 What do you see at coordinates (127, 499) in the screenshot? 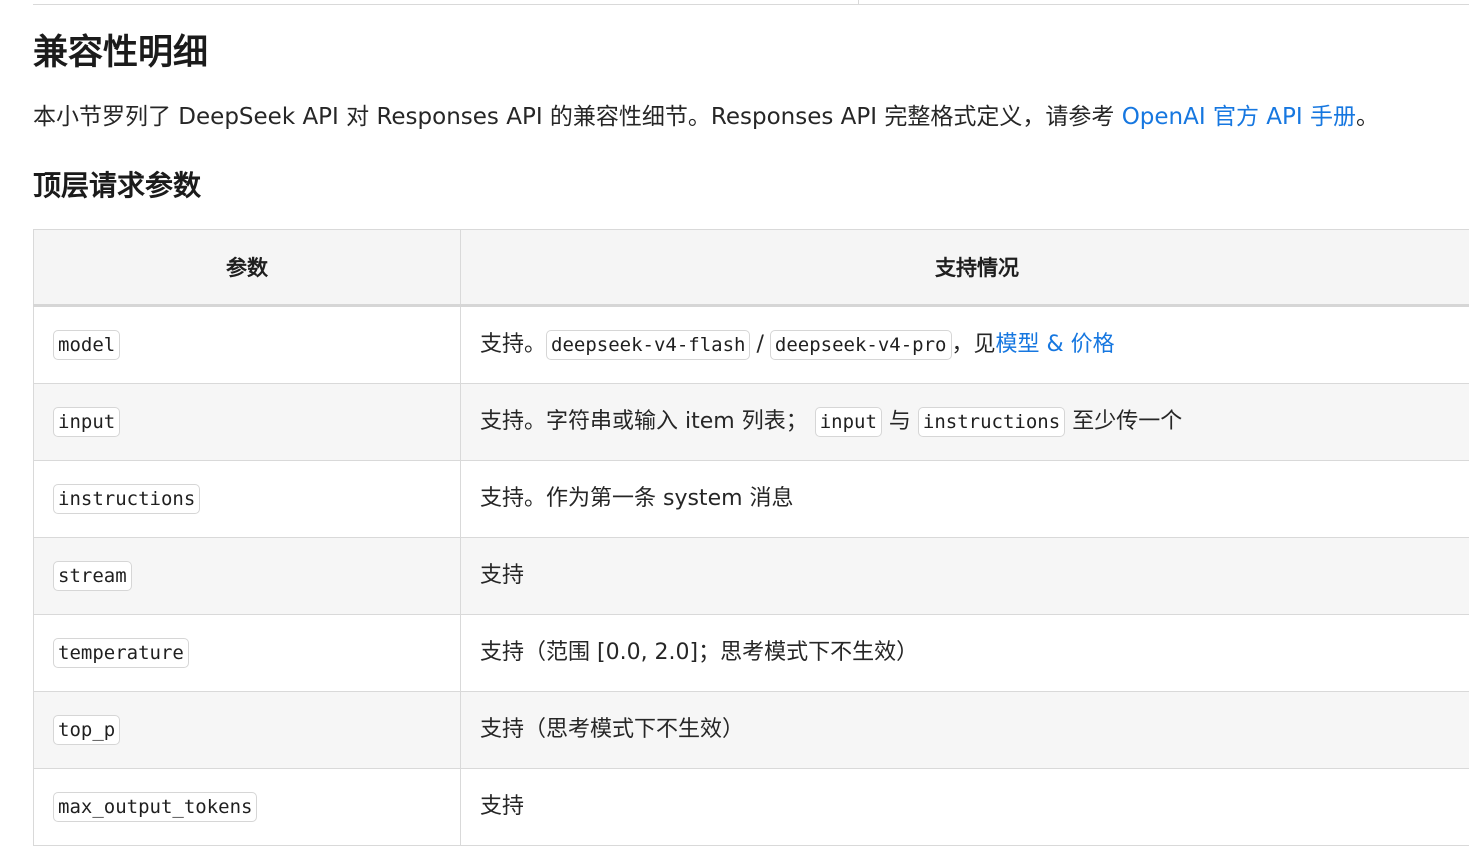
I see `param-code: instructions` at bounding box center [127, 499].